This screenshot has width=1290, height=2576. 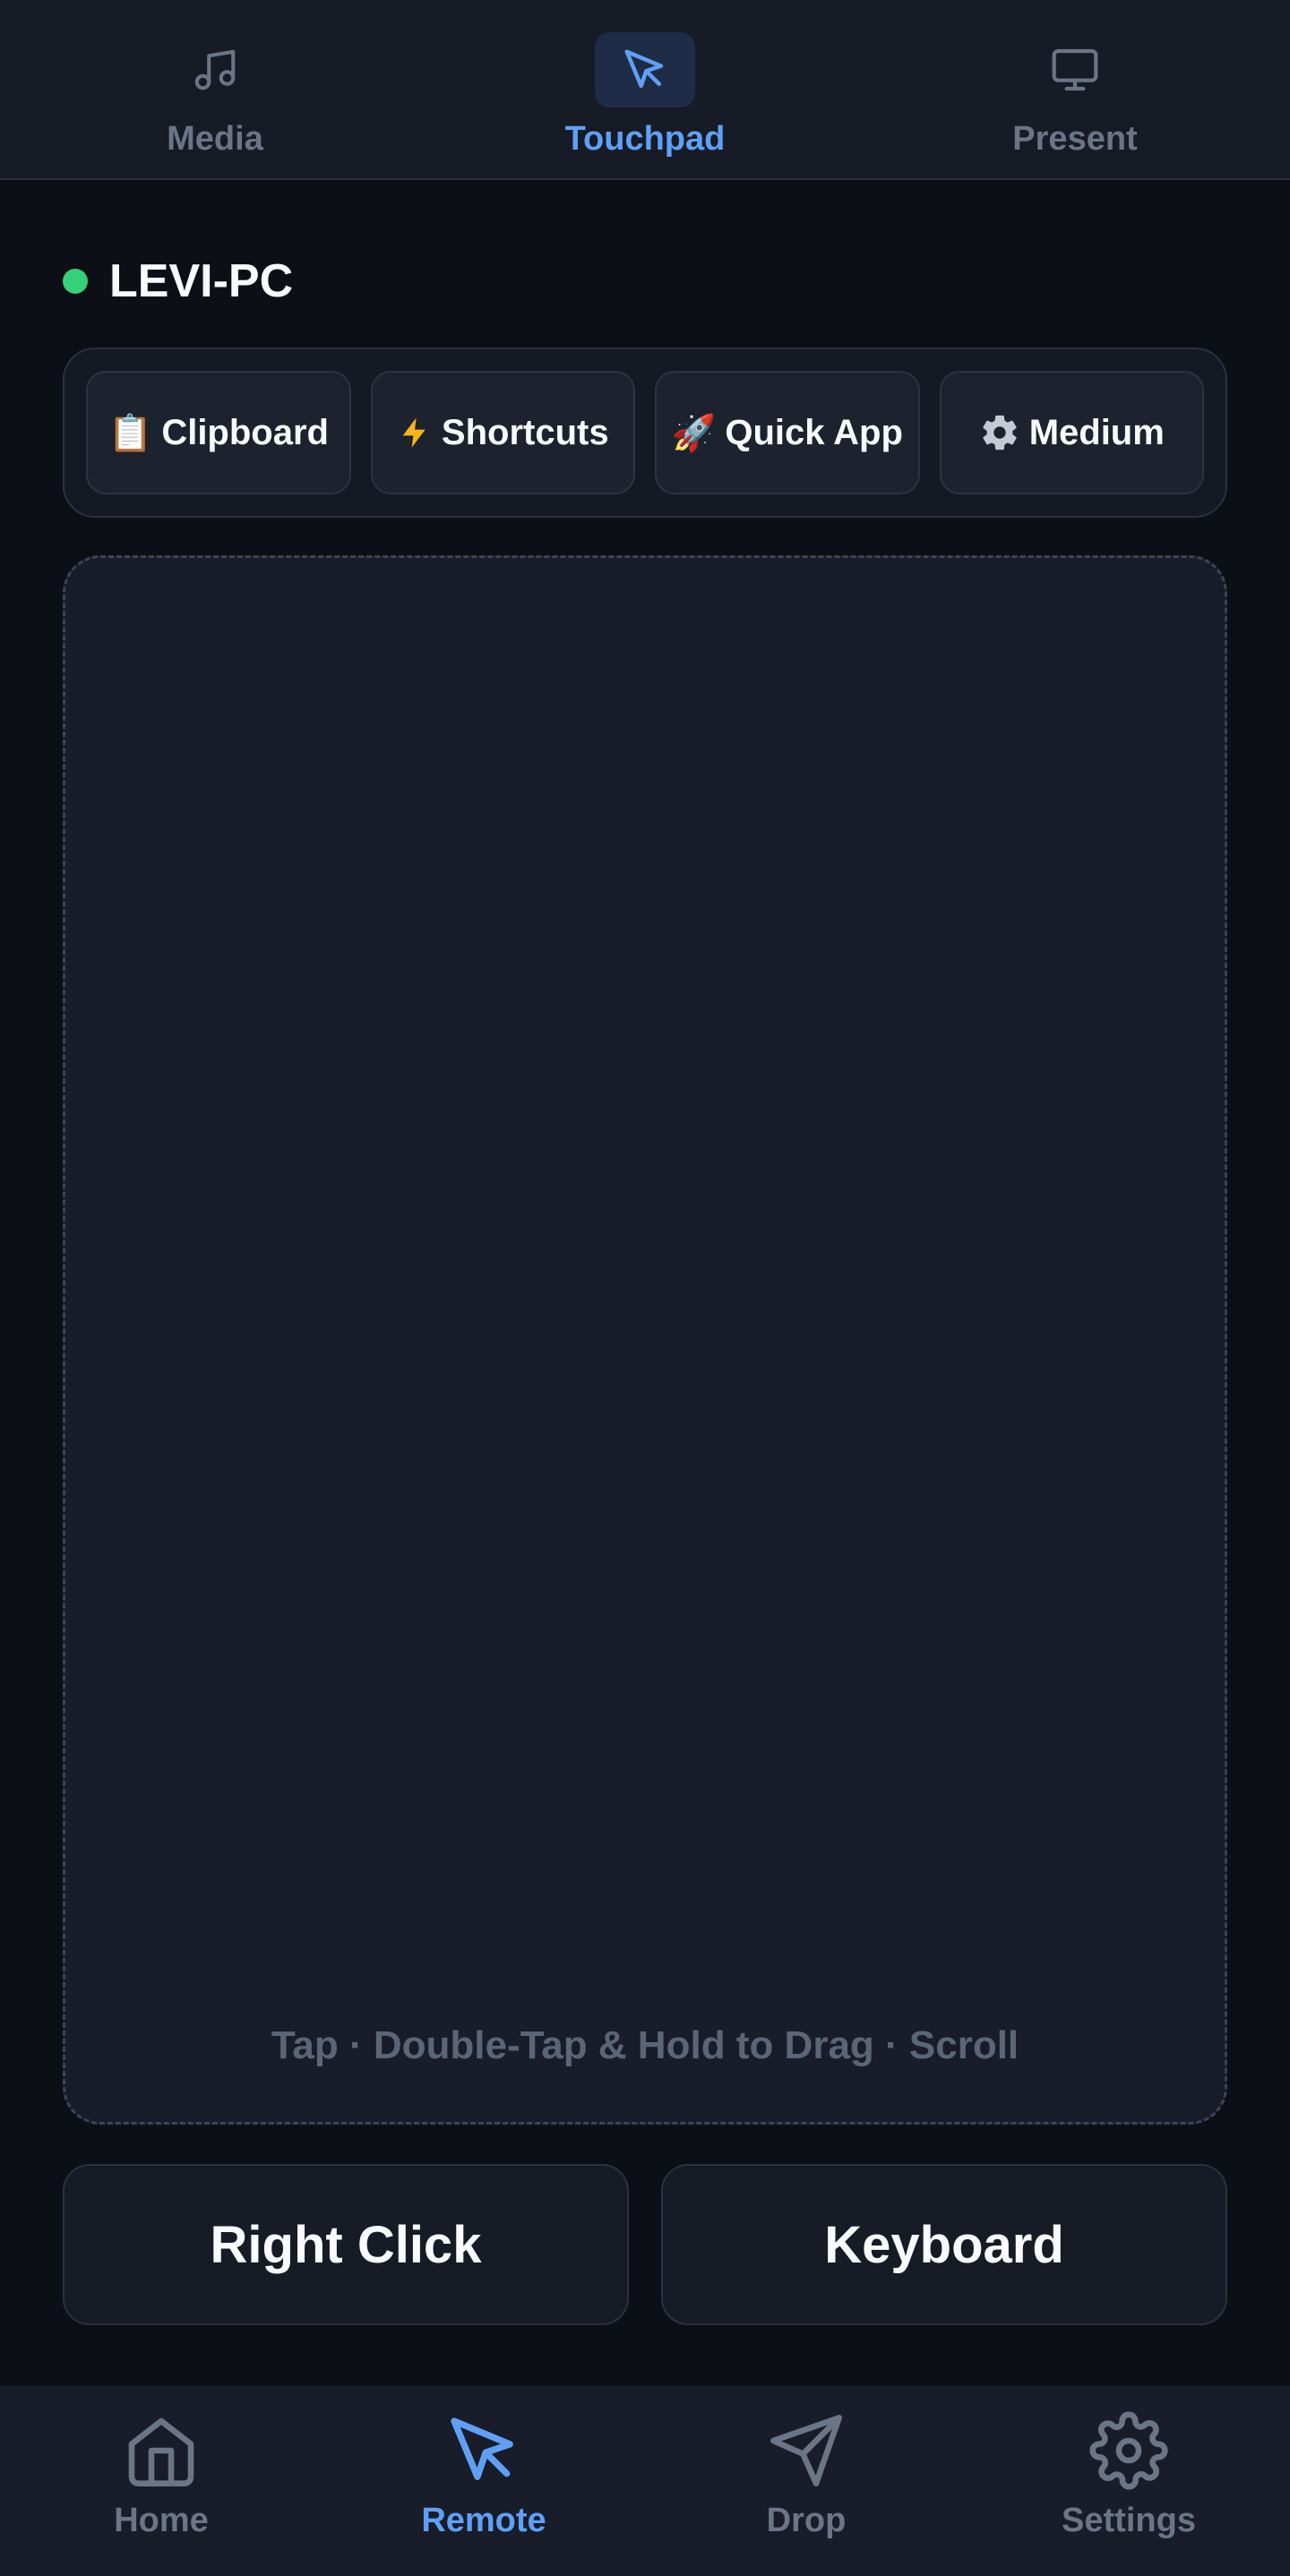 I want to click on clipboard-label: Clipboard, so click(x=245, y=432).